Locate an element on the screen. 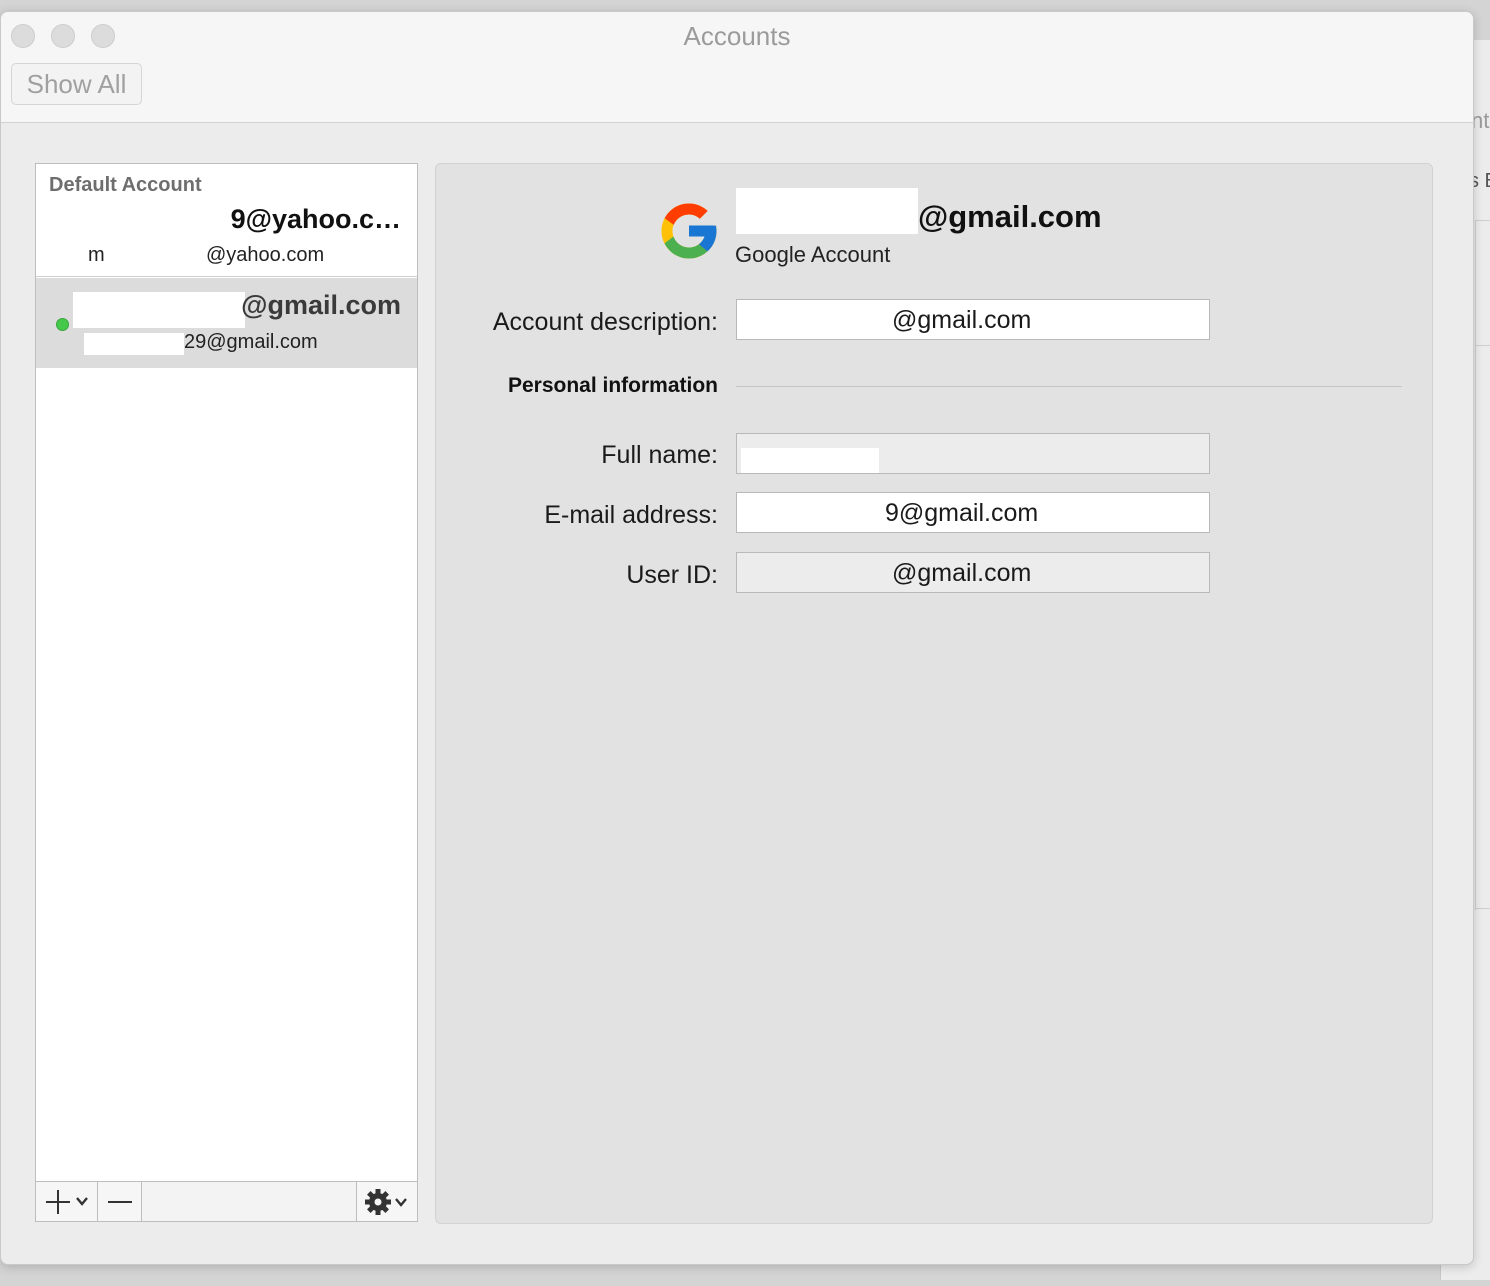  full-name-label: Full name: is located at coordinates (659, 455).